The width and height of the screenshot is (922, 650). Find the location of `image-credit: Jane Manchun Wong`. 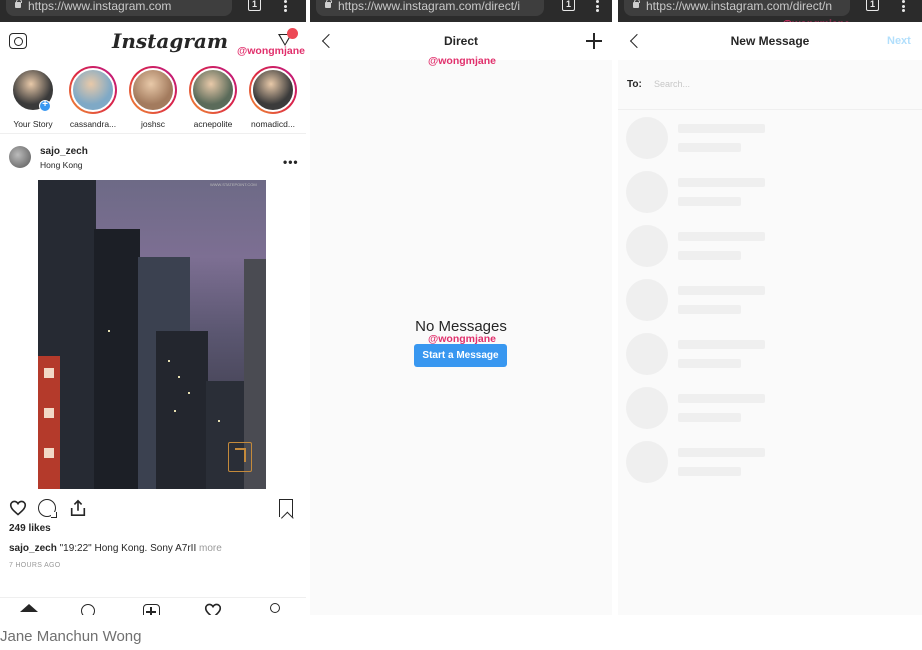

image-credit: Jane Manchun Wong is located at coordinates (71, 636).